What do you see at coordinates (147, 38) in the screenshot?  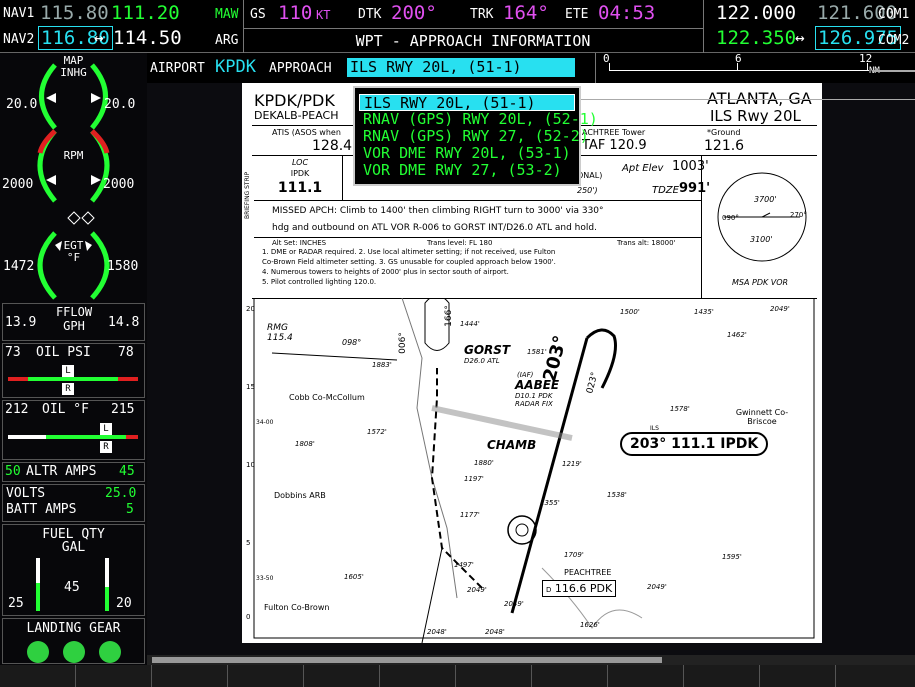 I see `nav2-standby: 114.50` at bounding box center [147, 38].